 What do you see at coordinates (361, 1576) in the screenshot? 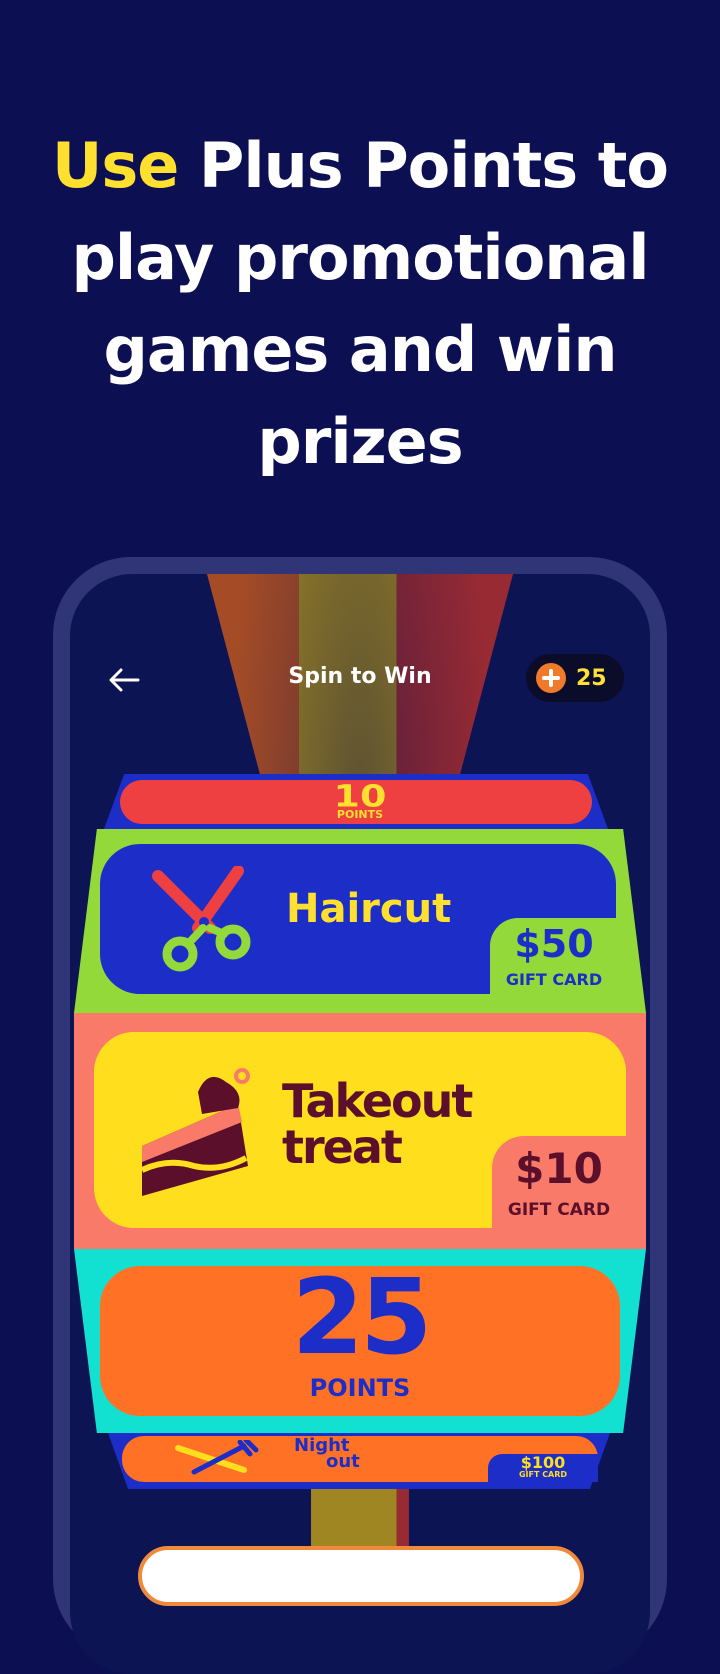
I see `spin-button` at bounding box center [361, 1576].